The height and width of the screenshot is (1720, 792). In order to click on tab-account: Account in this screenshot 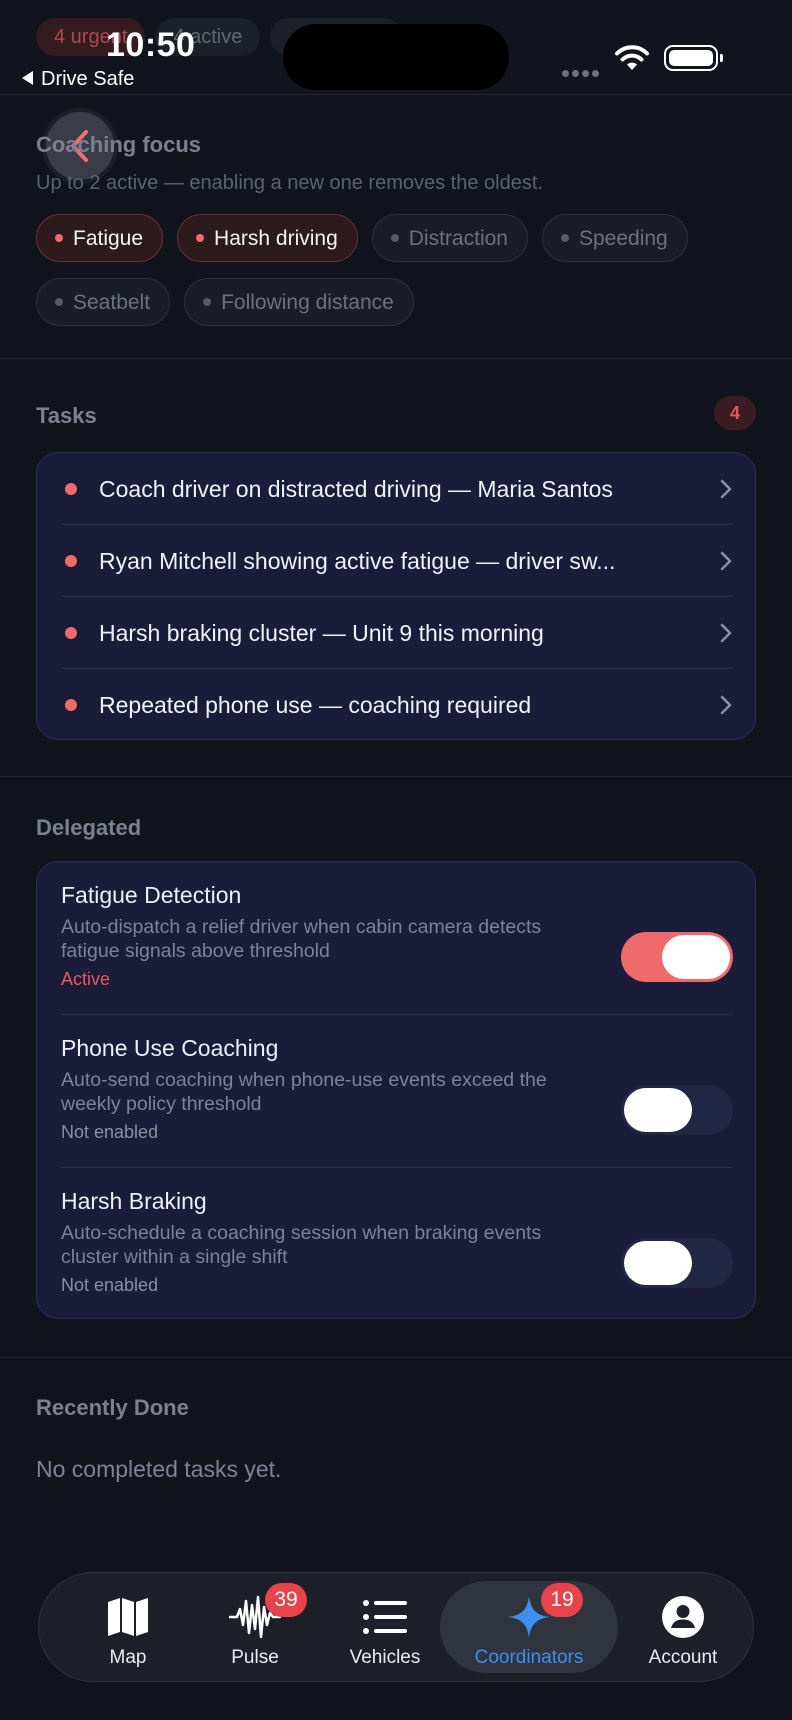, I will do `click(683, 1626)`.